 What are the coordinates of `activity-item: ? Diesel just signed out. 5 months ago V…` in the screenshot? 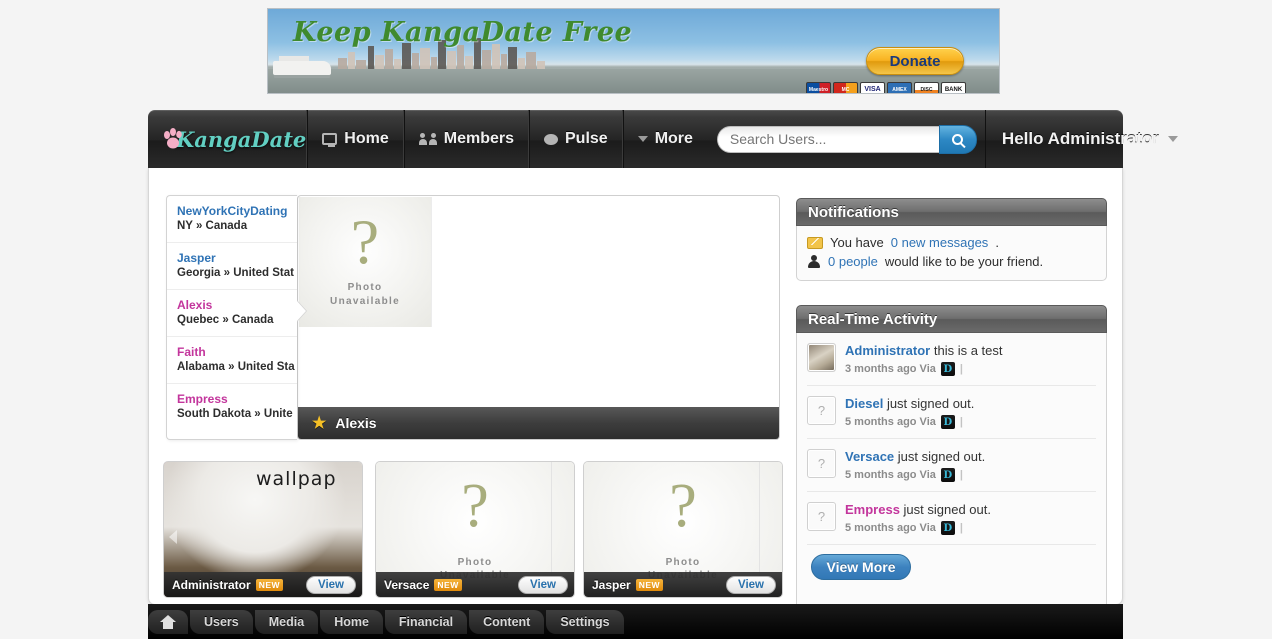 It's located at (951, 412).